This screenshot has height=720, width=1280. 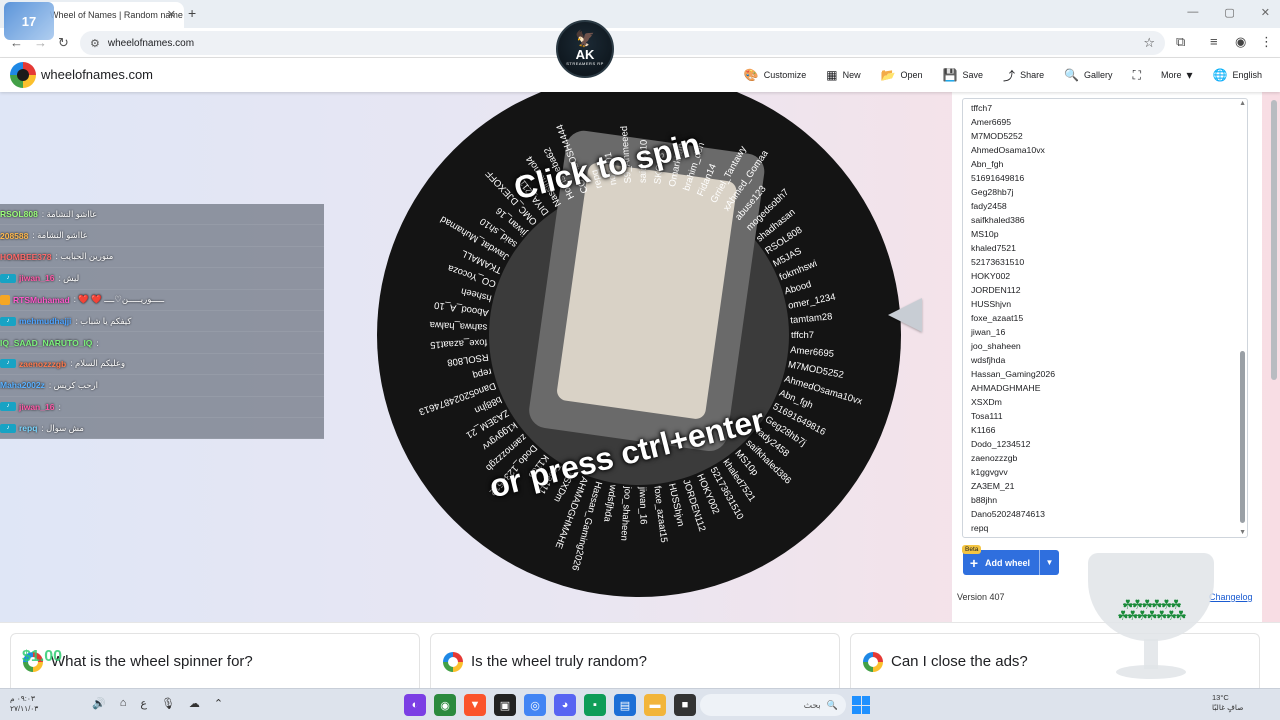 What do you see at coordinates (1109, 192) in the screenshot?
I see `entry-item: Geg28hb7j` at bounding box center [1109, 192].